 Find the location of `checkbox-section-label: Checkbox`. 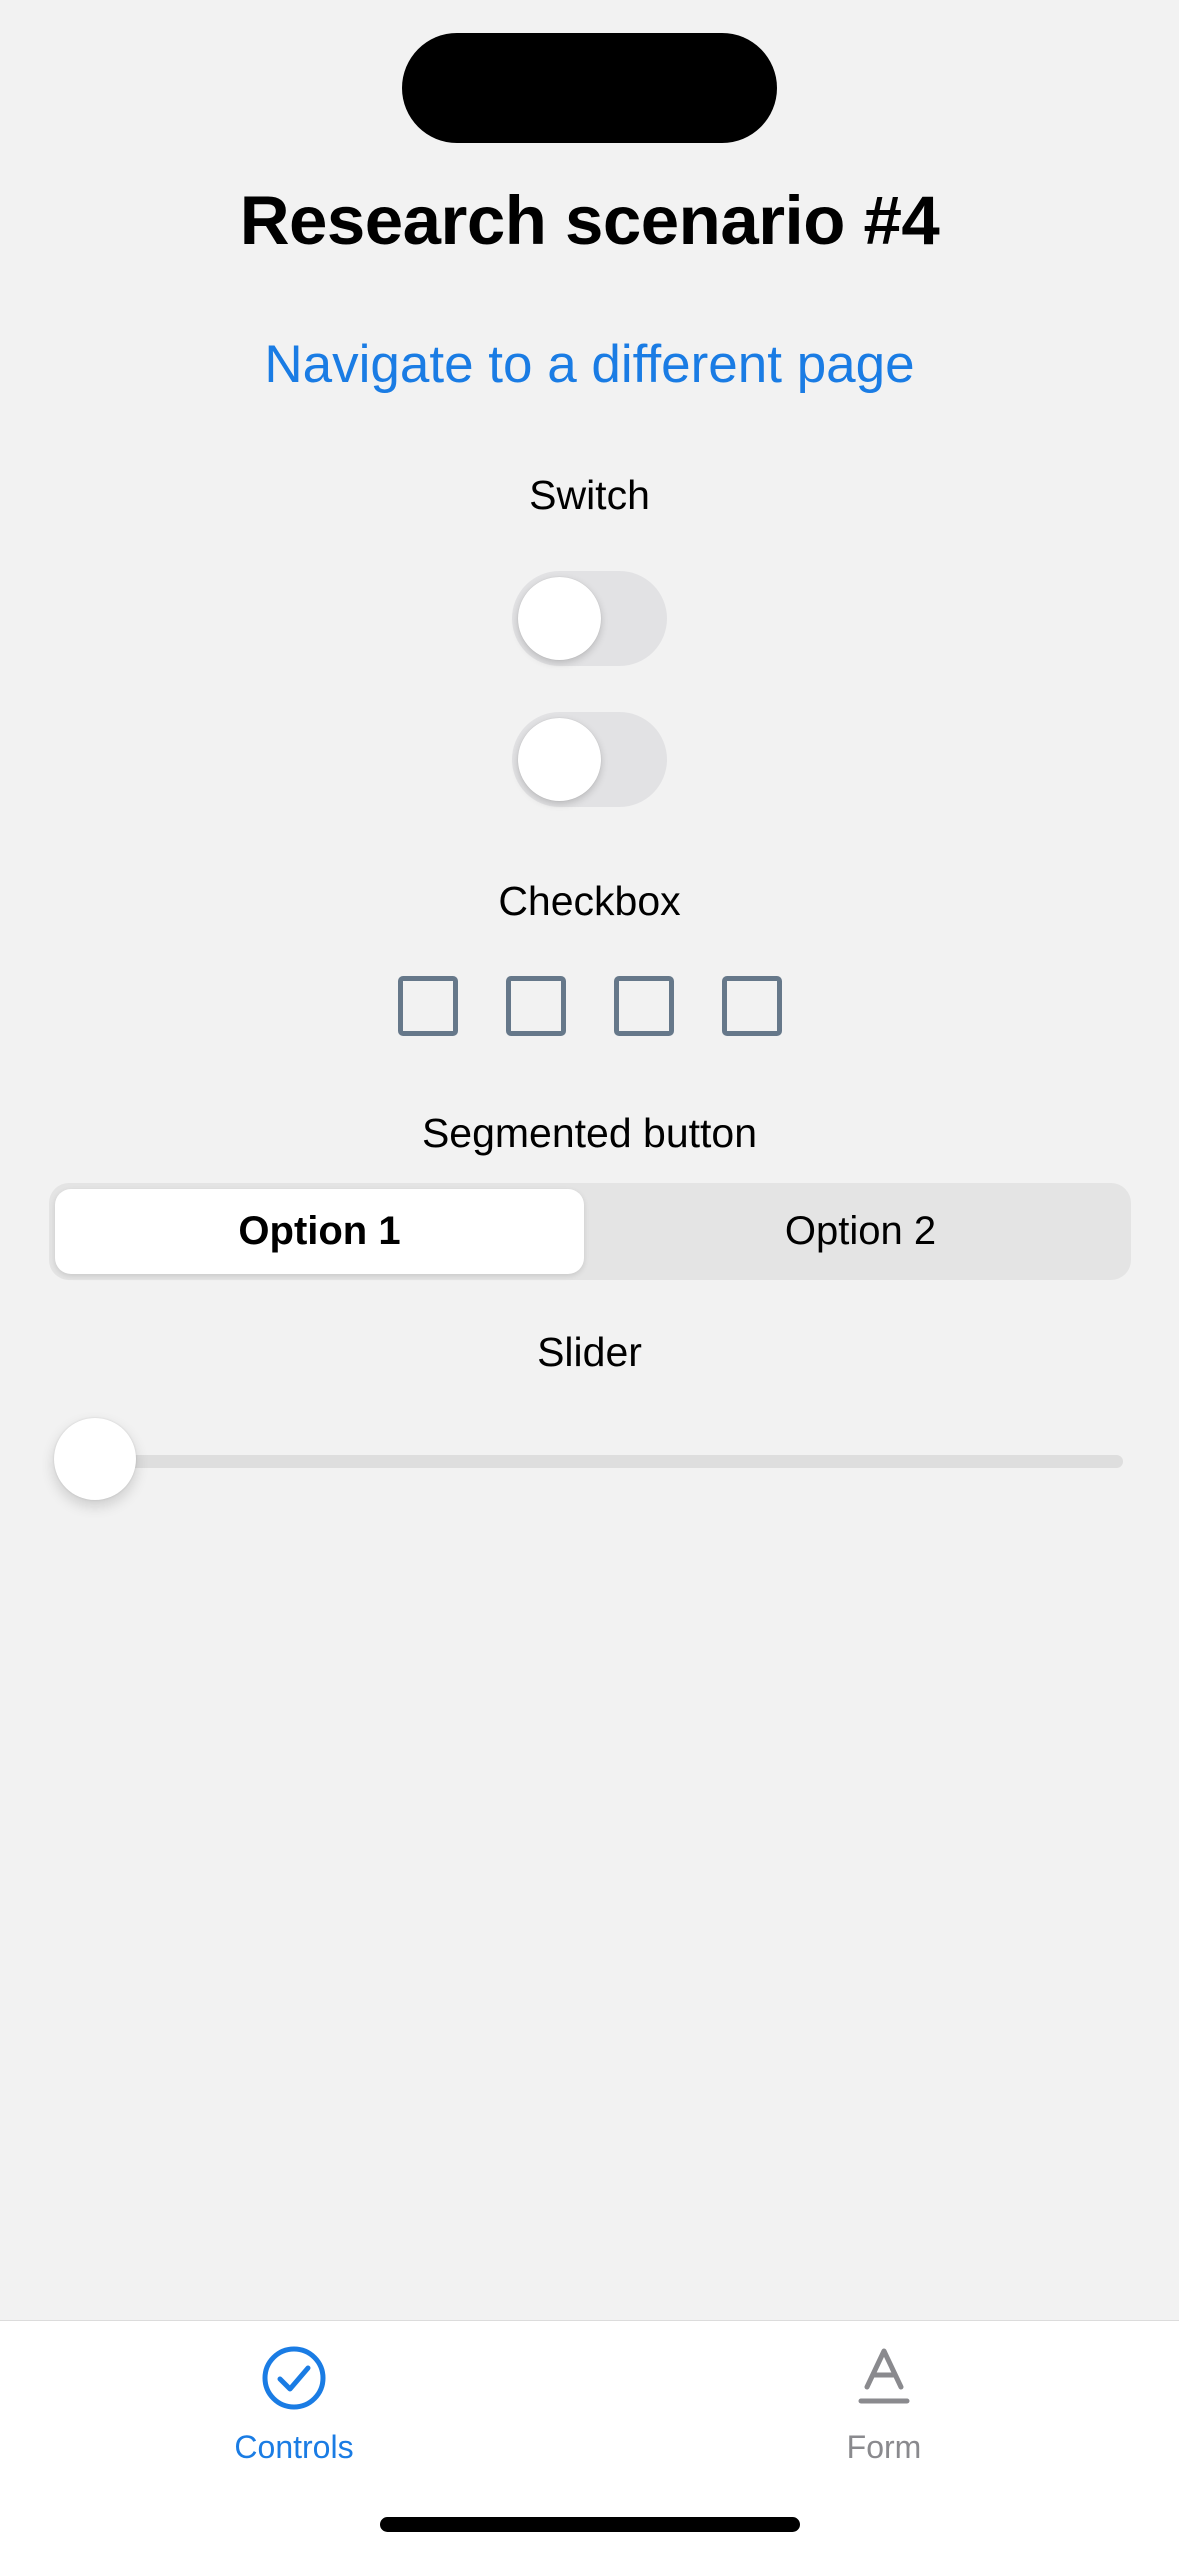

checkbox-section-label: Checkbox is located at coordinates (589, 901).